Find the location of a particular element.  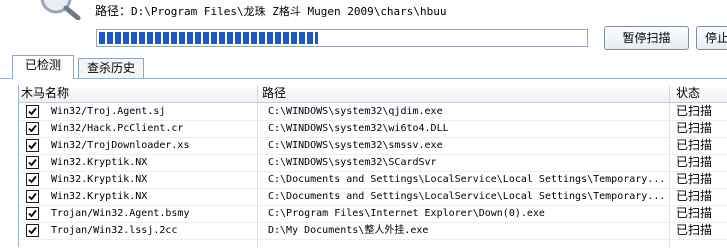

trojan-name: Win32/Troj.Agent.sj is located at coordinates (108, 111).